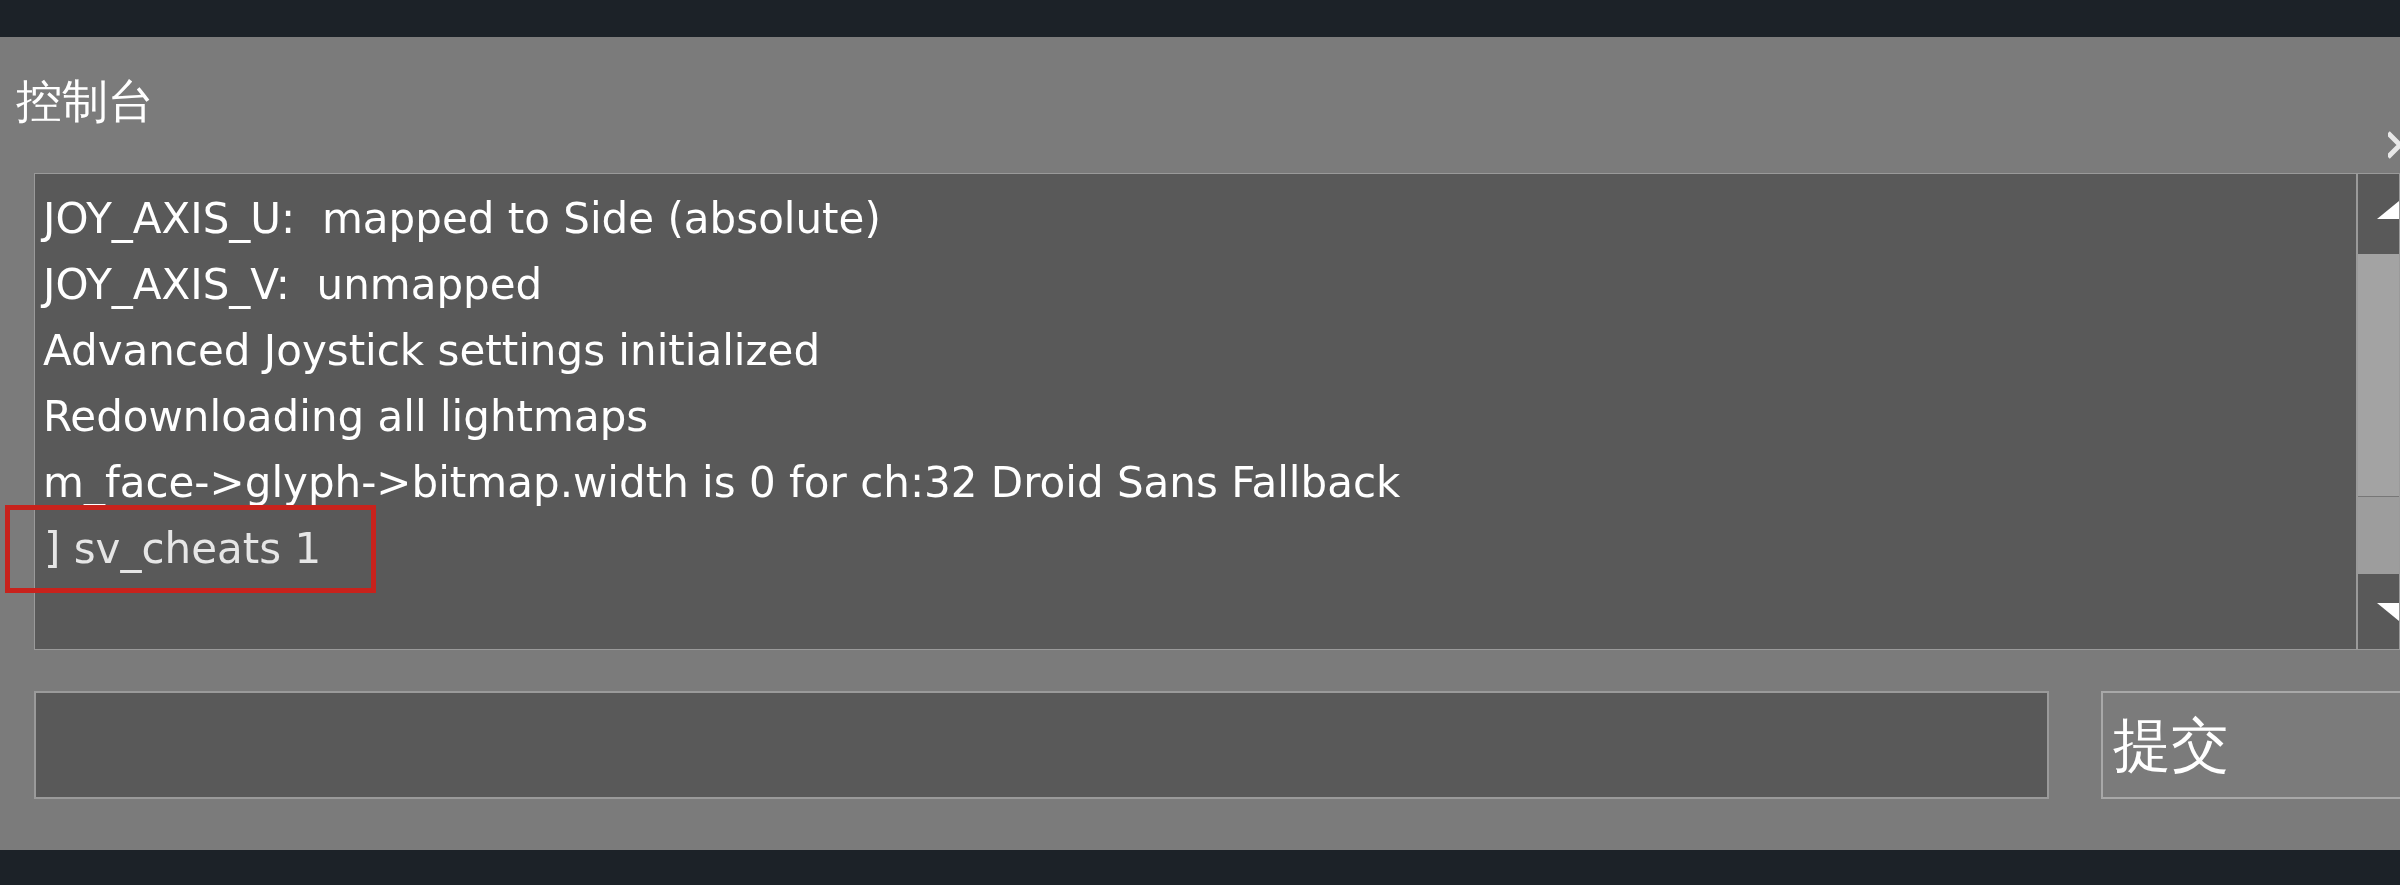  What do you see at coordinates (2378, 375) in the screenshot?
I see `scroll-thumb` at bounding box center [2378, 375].